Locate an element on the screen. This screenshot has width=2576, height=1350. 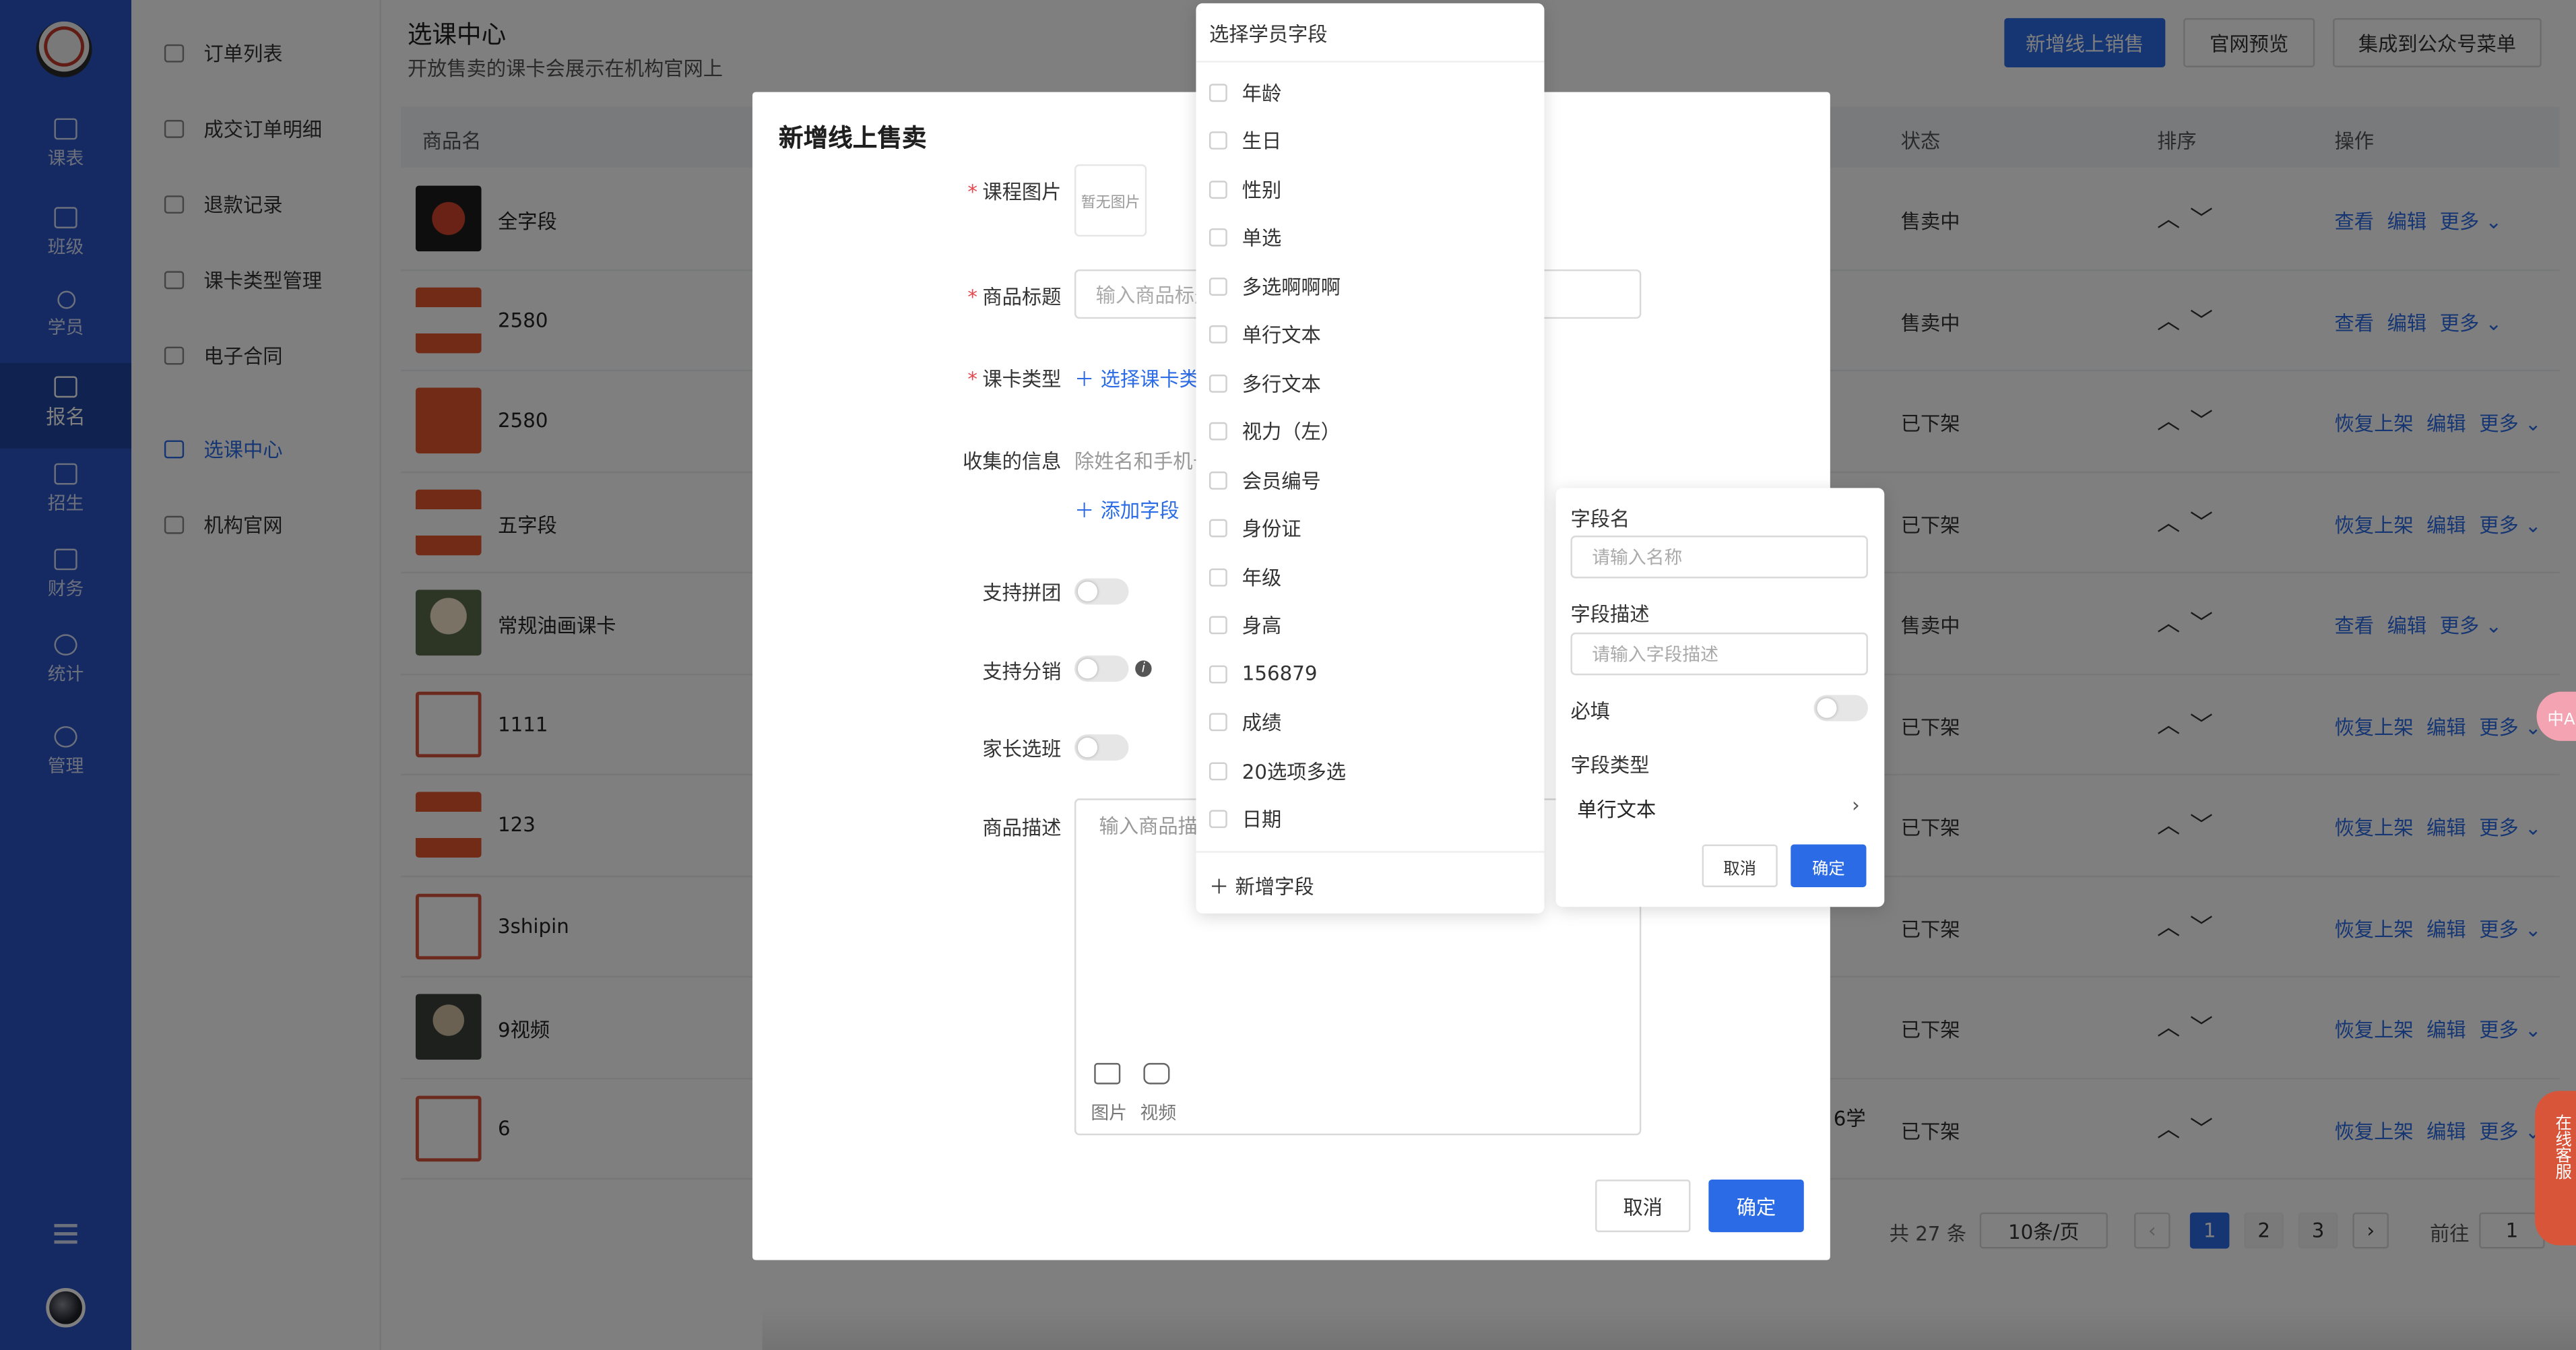
collect-label: 收集的信息 is located at coordinates (1012, 462).